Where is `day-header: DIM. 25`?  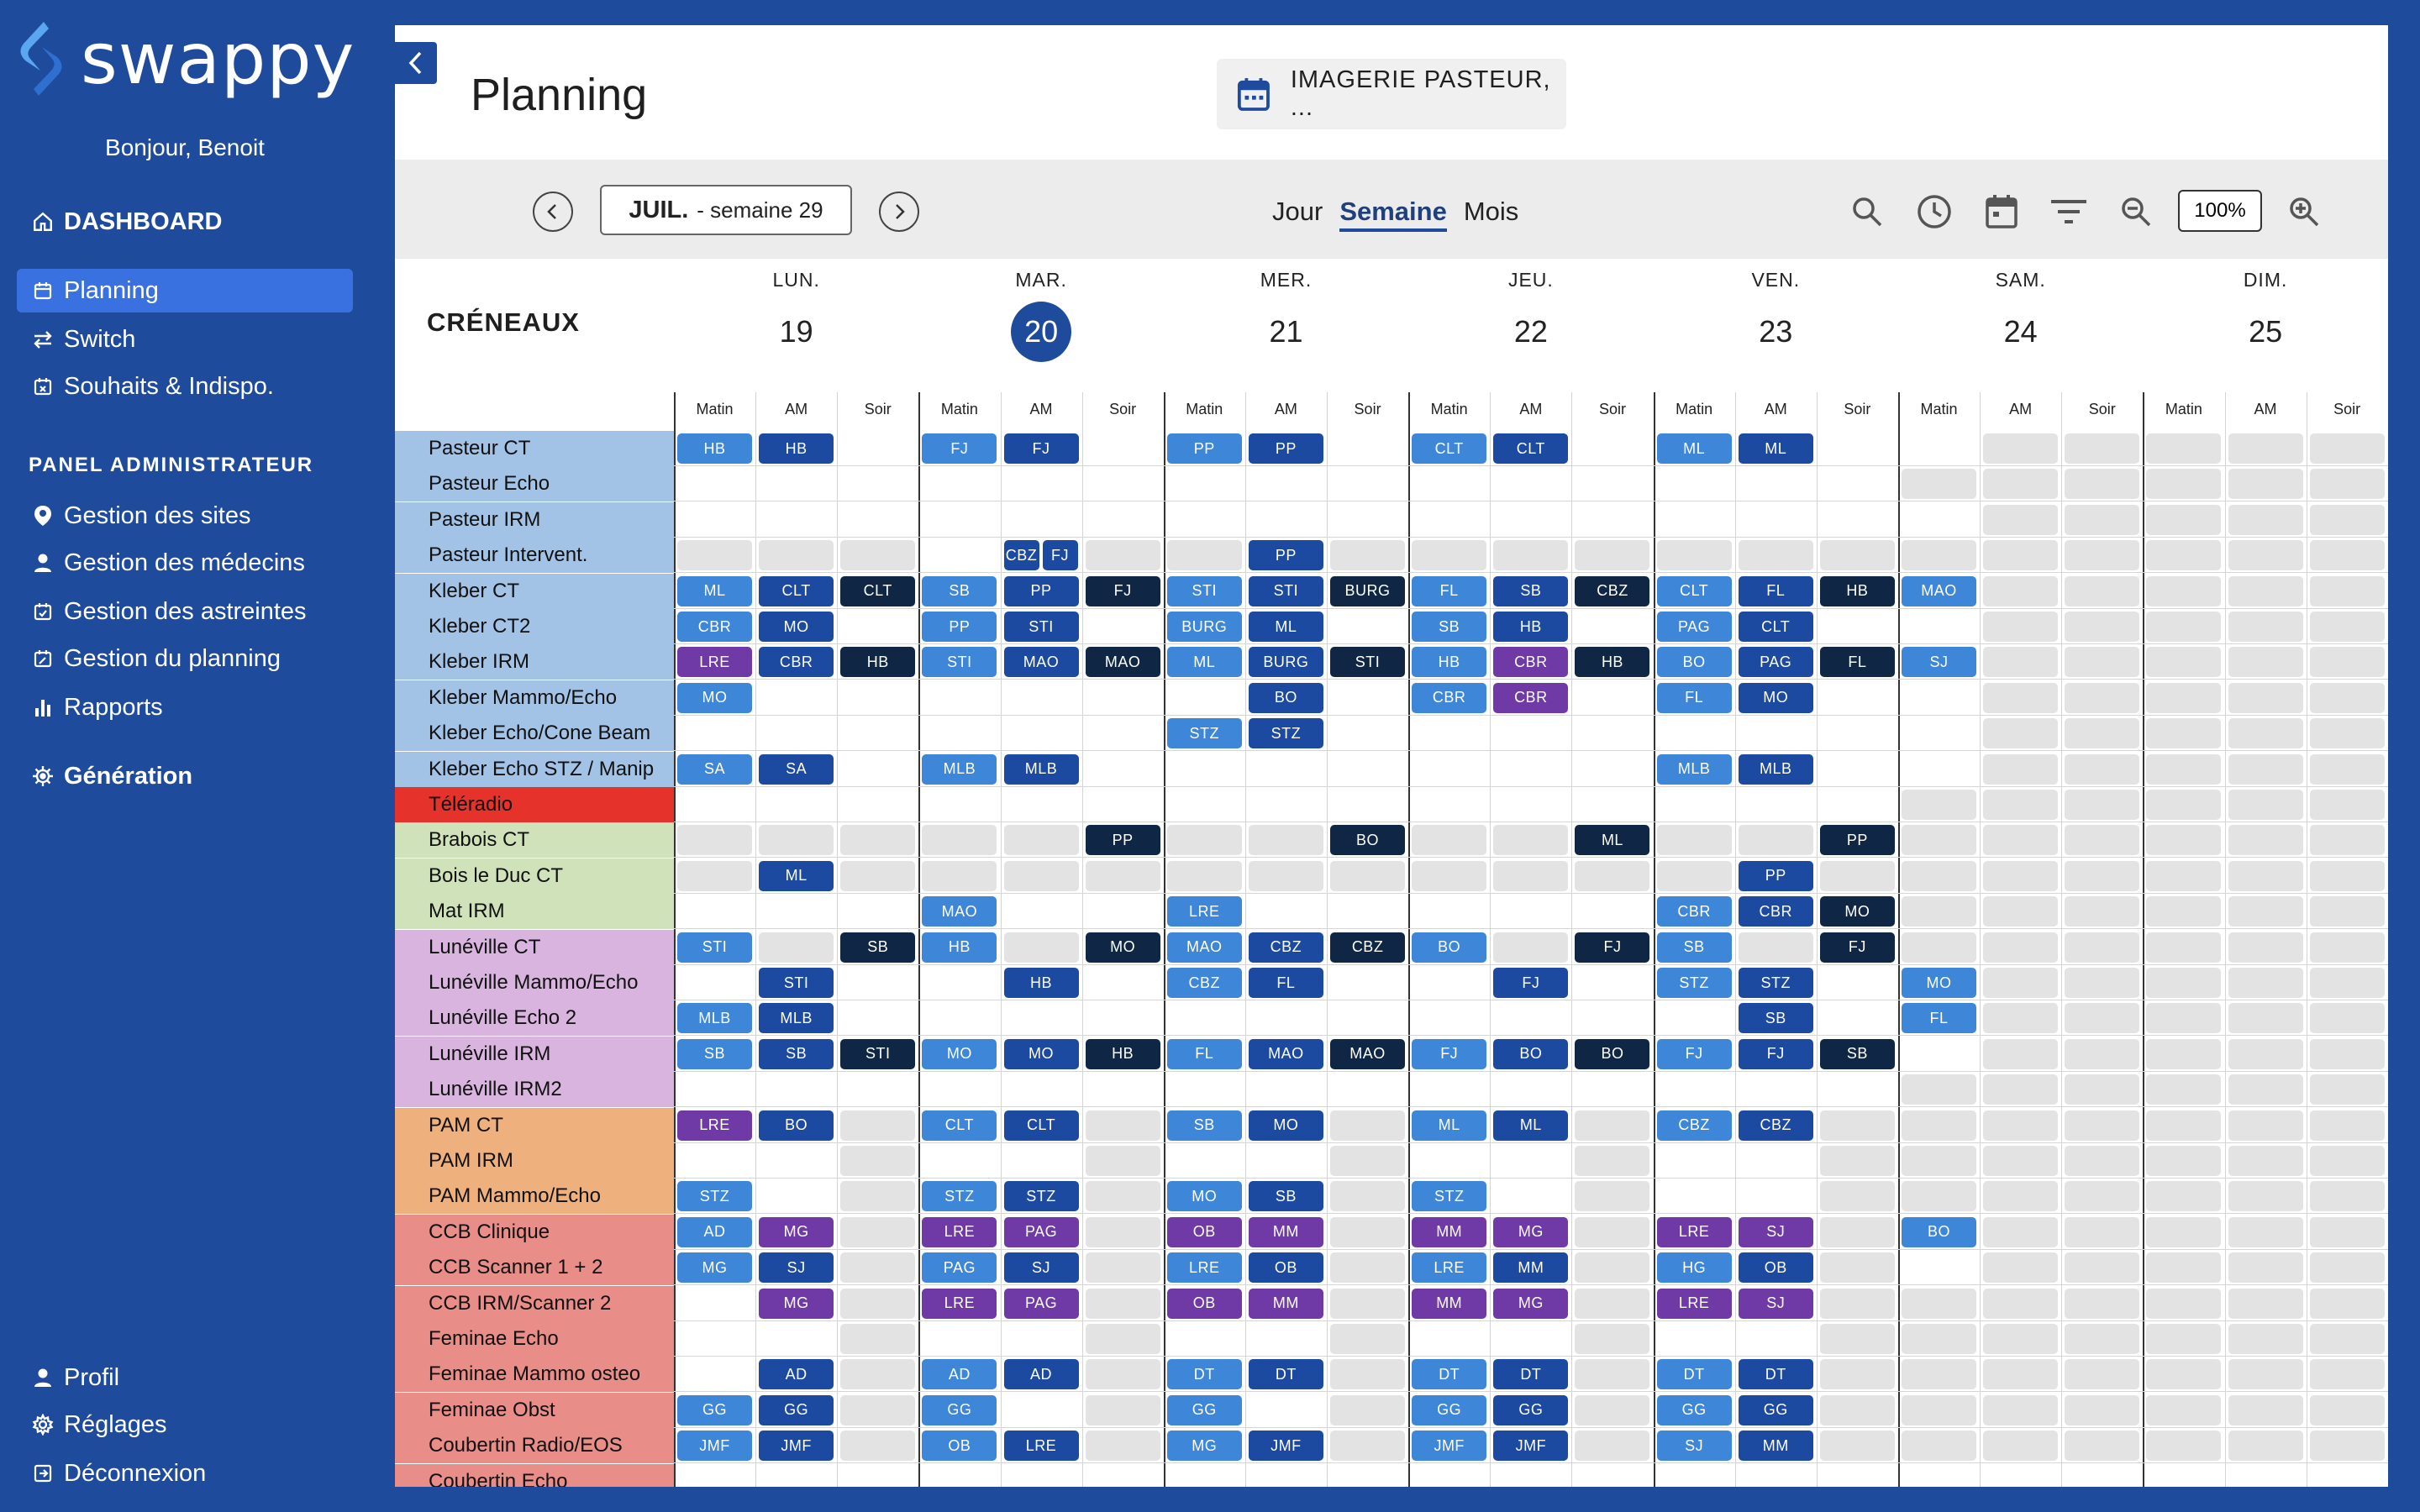
day-header: DIM. 25 is located at coordinates (2266, 315).